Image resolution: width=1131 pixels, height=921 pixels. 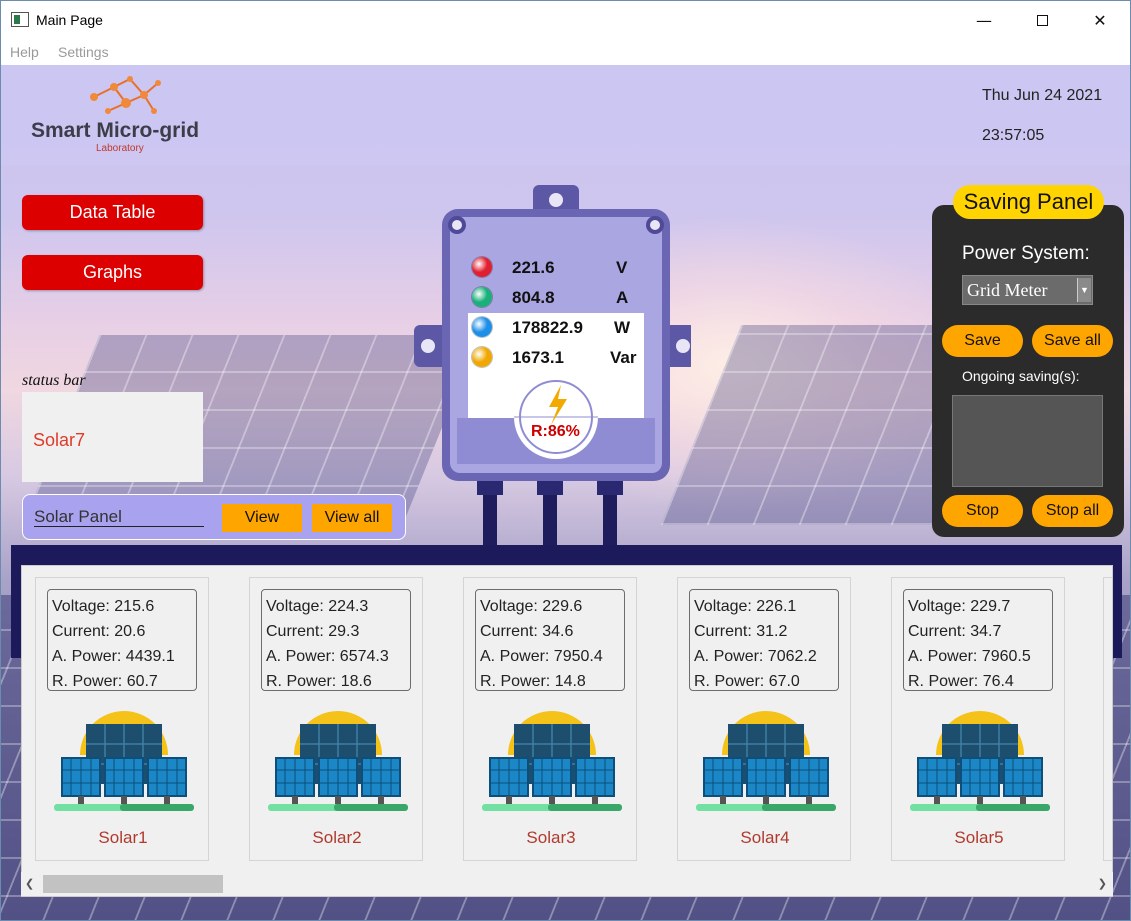 I want to click on status-text: Solar7, so click(x=59, y=440).